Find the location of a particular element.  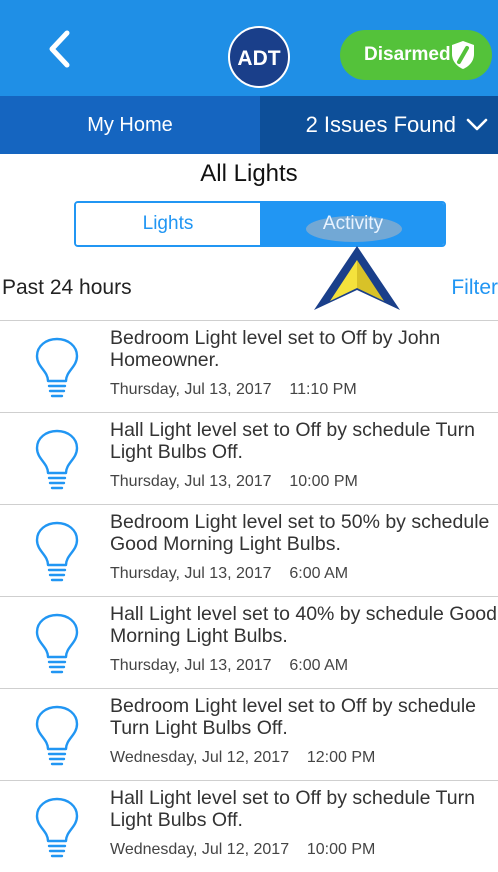

security-status-button: Disarmed is located at coordinates (416, 55).